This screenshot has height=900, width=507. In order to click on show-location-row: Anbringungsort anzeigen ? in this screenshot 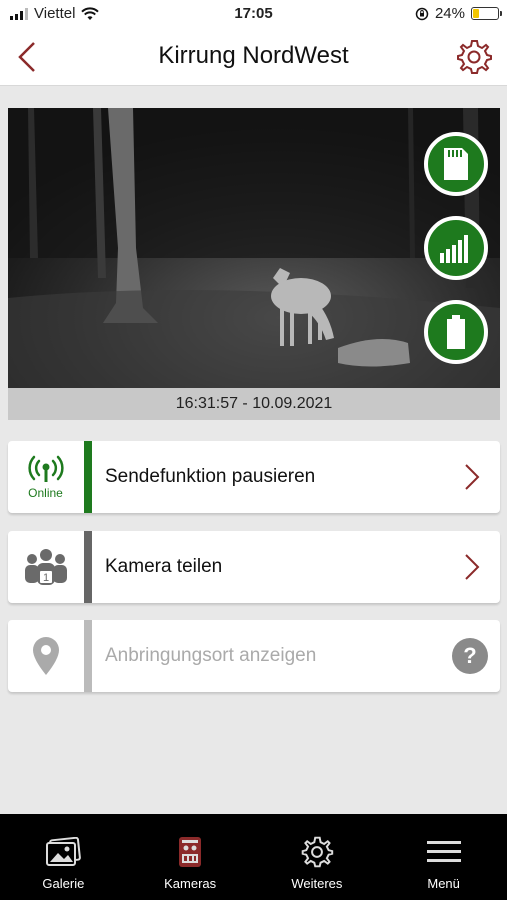, I will do `click(254, 656)`.